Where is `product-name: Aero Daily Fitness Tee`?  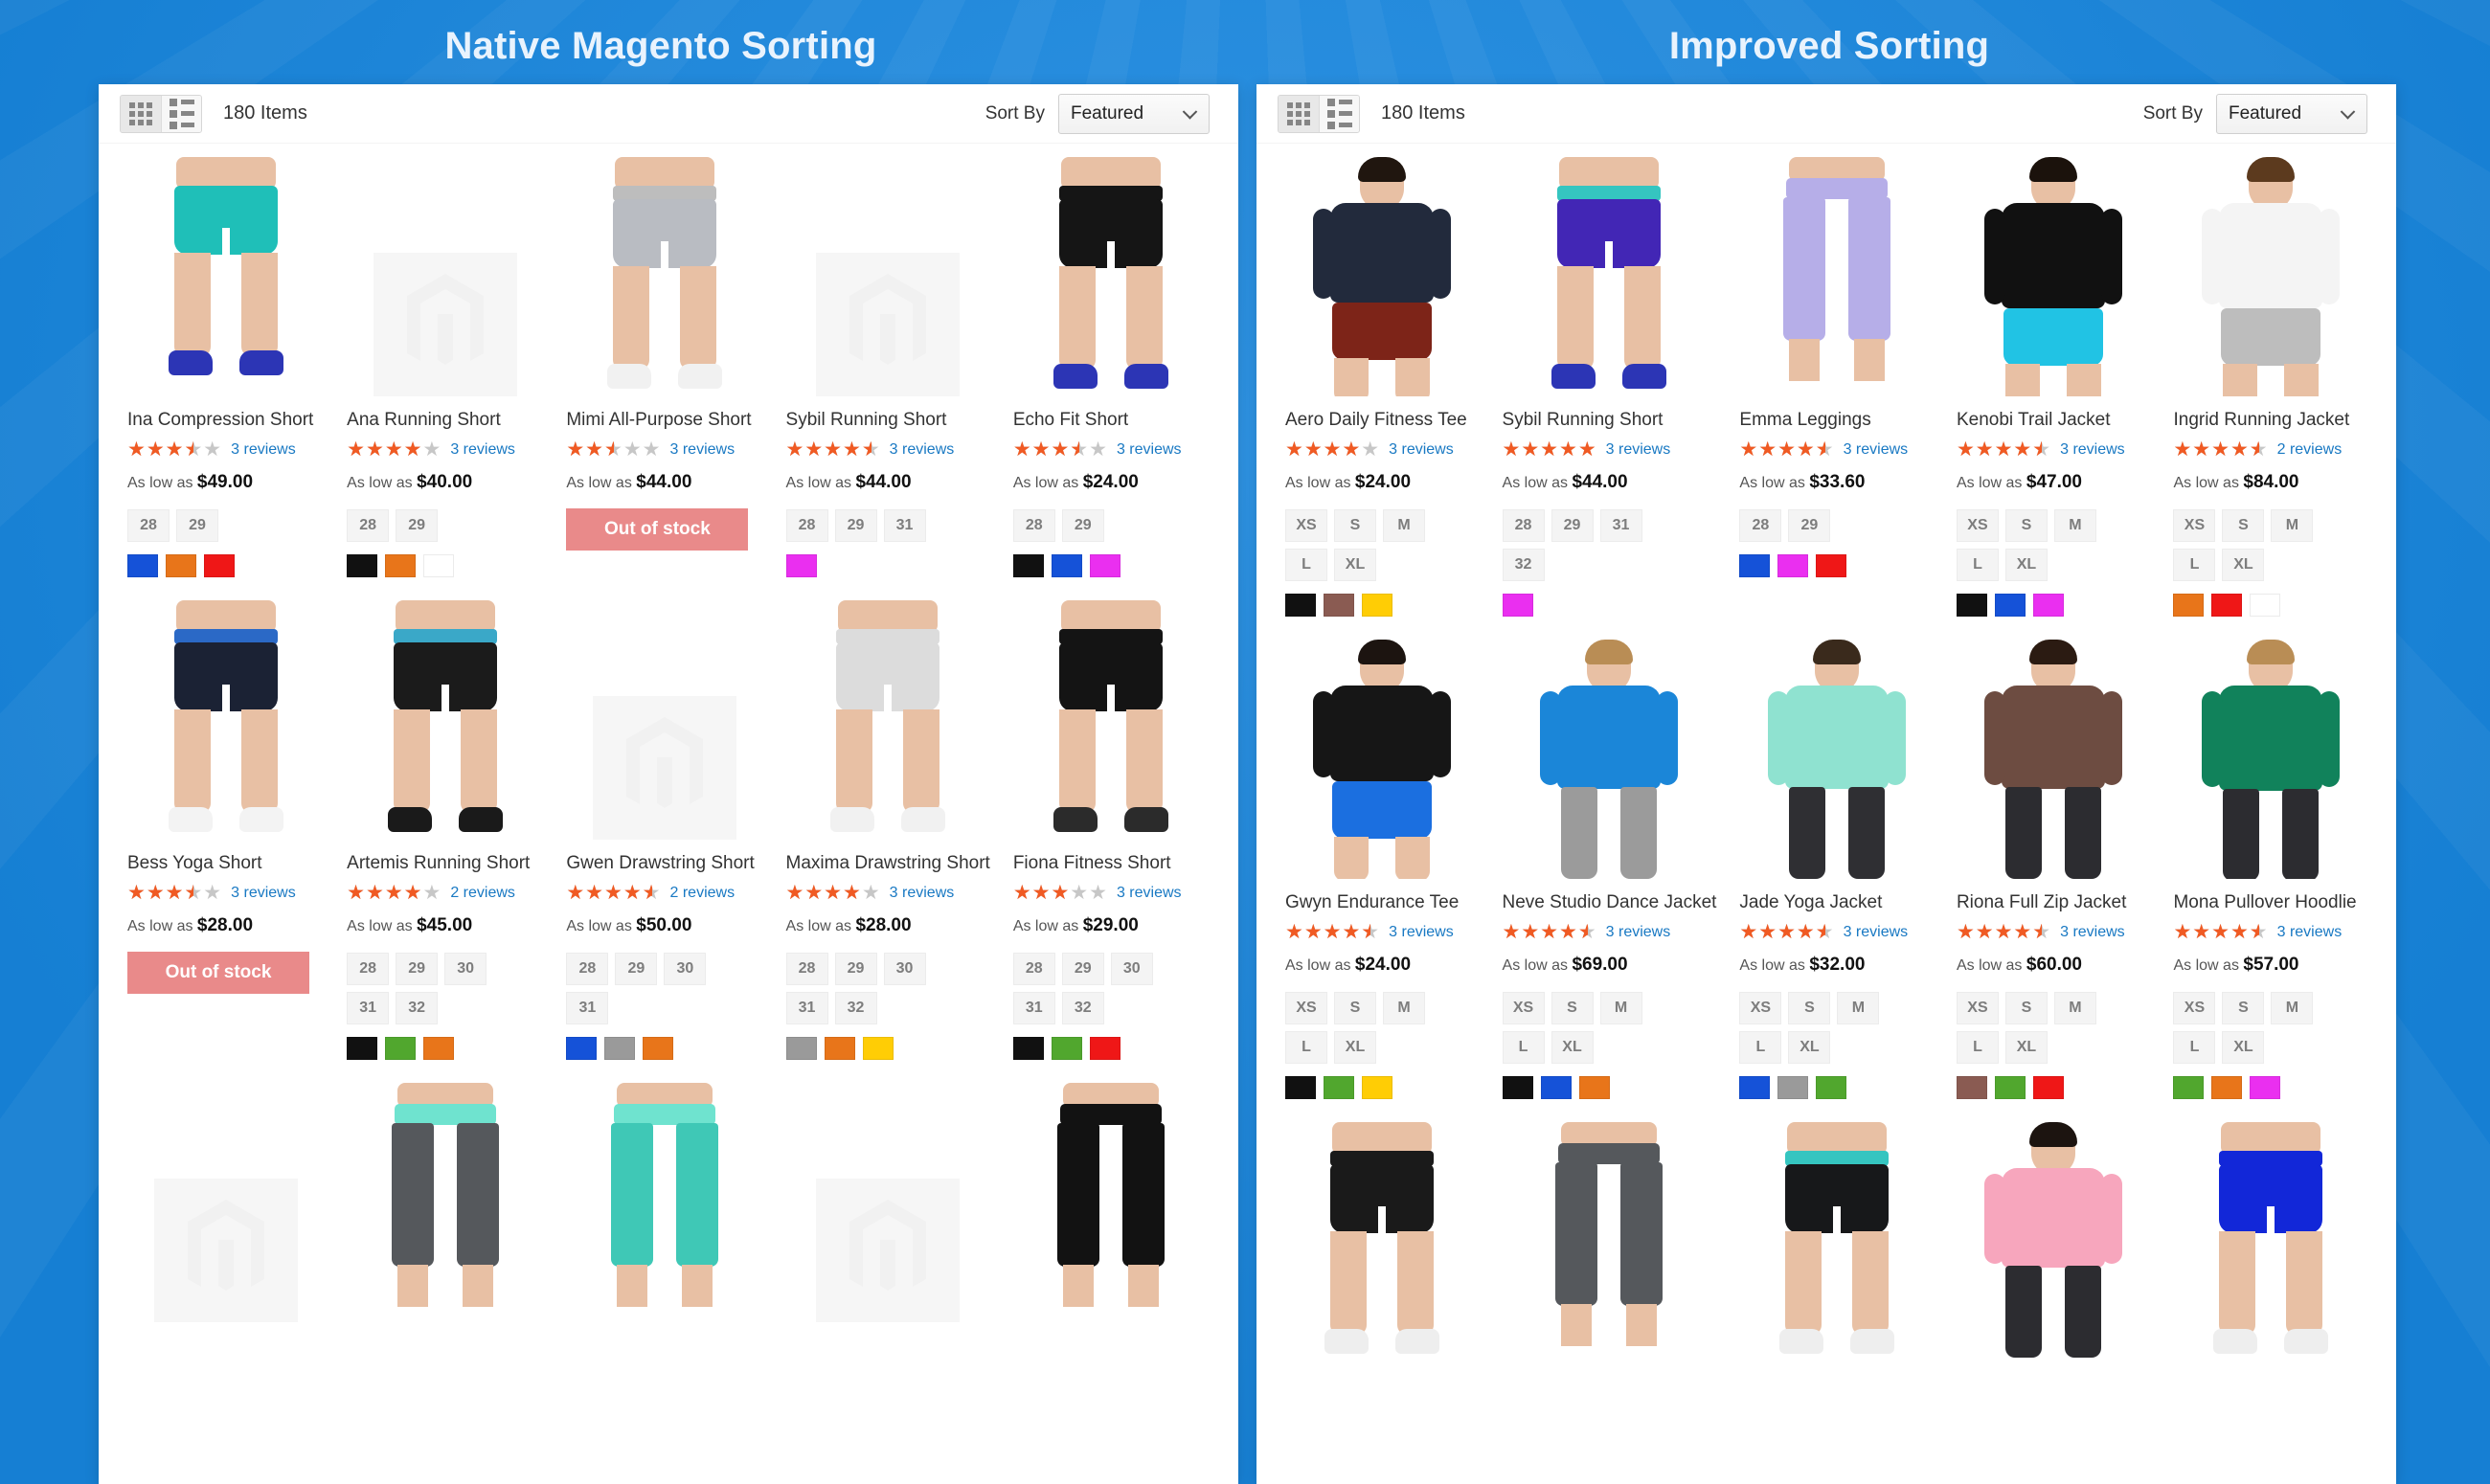 product-name: Aero Daily Fitness Tee is located at coordinates (1382, 420).